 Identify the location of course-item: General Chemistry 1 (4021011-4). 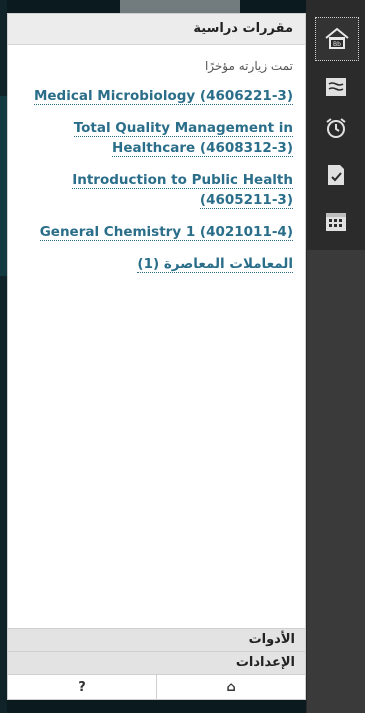
(155, 231).